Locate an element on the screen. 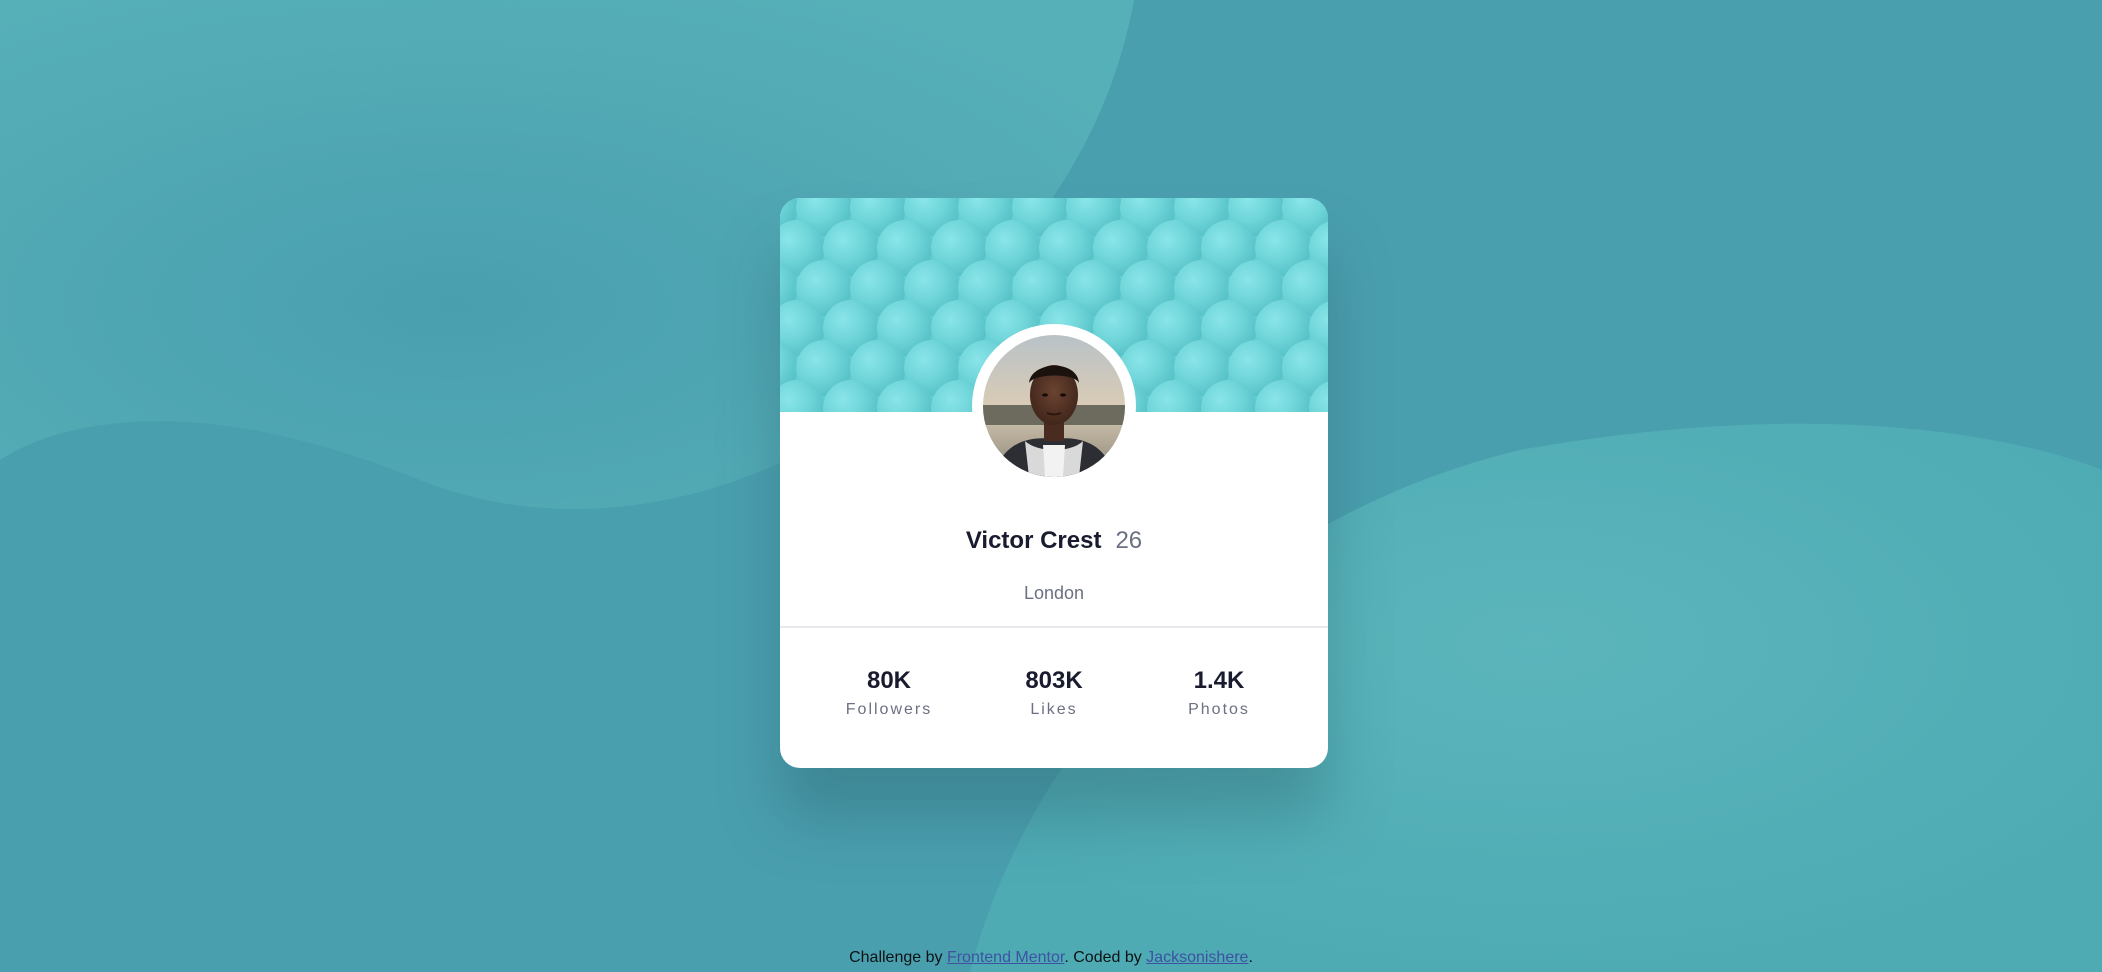 Image resolution: width=2102 pixels, height=972 pixels. frontend-mentor-link: Frontend Mentor is located at coordinates (1005, 957).